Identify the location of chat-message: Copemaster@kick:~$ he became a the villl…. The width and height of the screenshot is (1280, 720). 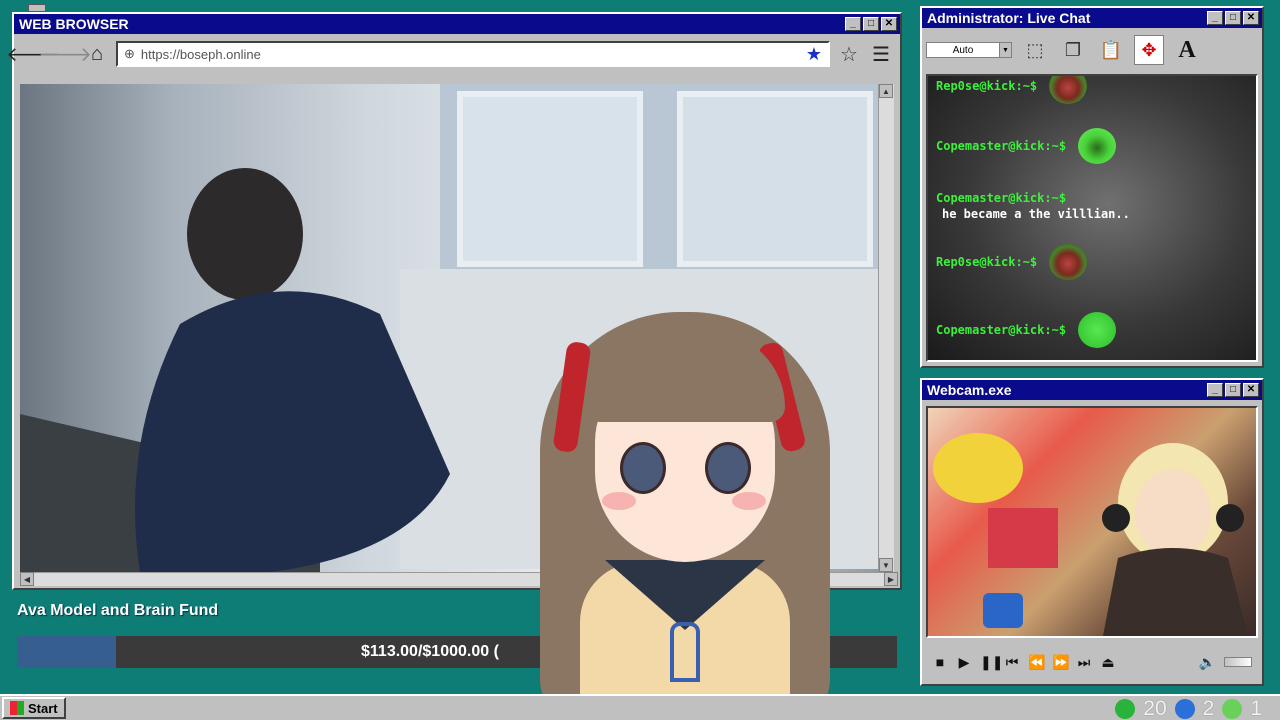
(1091, 206).